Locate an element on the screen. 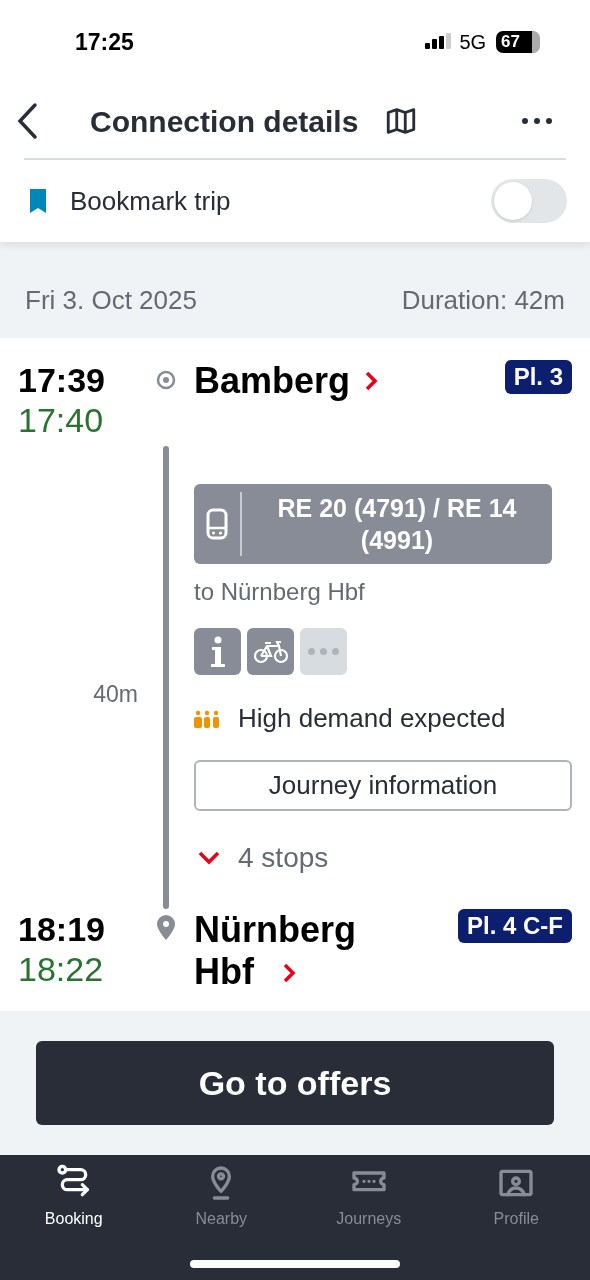 This screenshot has width=590, height=1280. info-button is located at coordinates (217, 651).